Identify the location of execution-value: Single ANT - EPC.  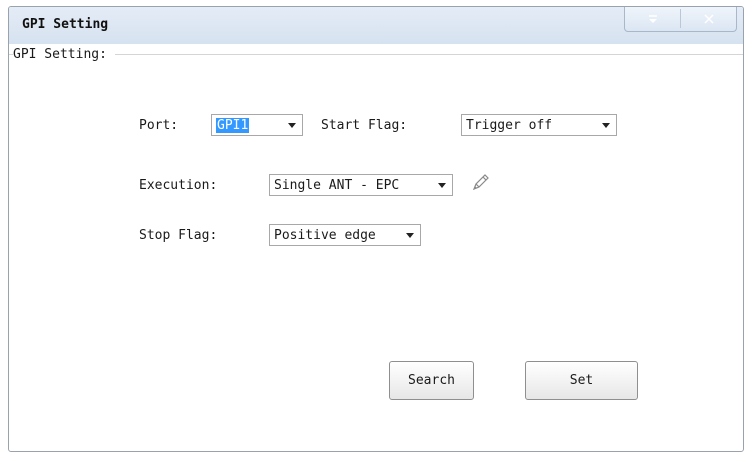
(337, 185).